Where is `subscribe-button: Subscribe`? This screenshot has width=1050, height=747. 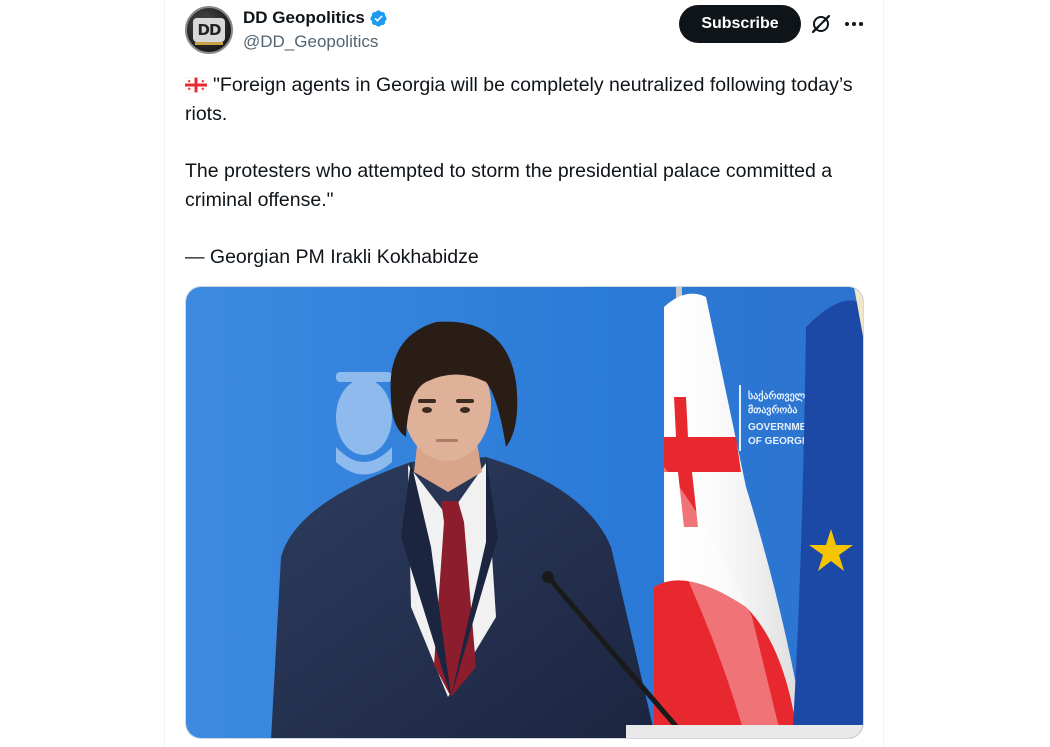
subscribe-button: Subscribe is located at coordinates (740, 24).